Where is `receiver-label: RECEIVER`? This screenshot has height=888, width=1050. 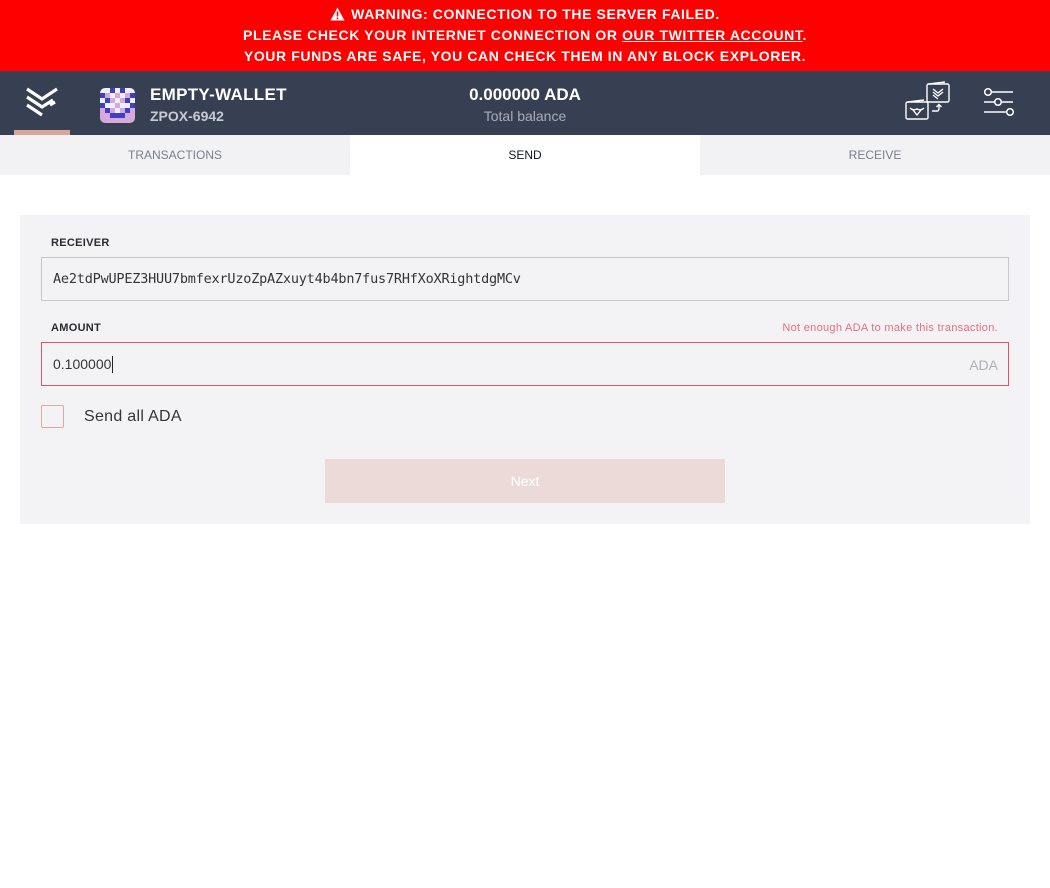 receiver-label: RECEIVER is located at coordinates (80, 243).